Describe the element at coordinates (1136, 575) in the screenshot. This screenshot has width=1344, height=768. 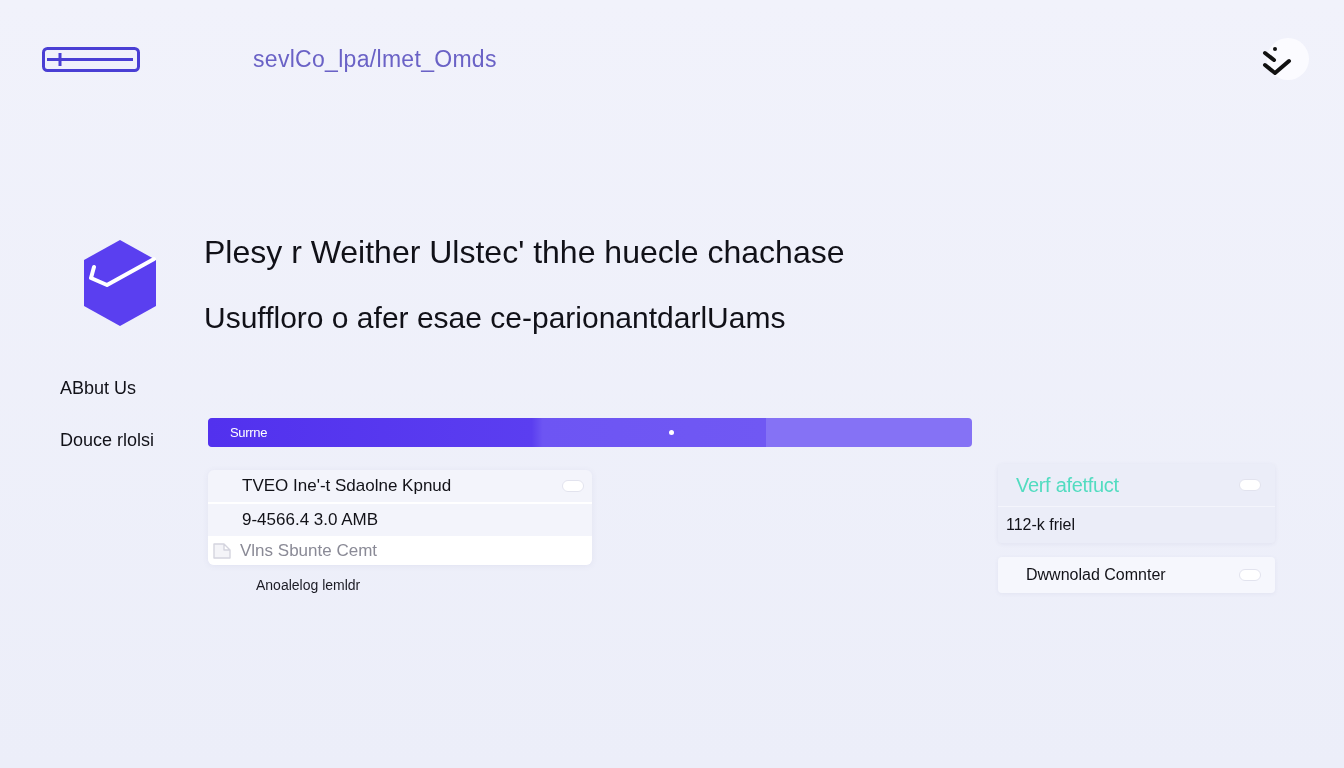
I see `download-button: Dwwnolad Comnter` at that location.